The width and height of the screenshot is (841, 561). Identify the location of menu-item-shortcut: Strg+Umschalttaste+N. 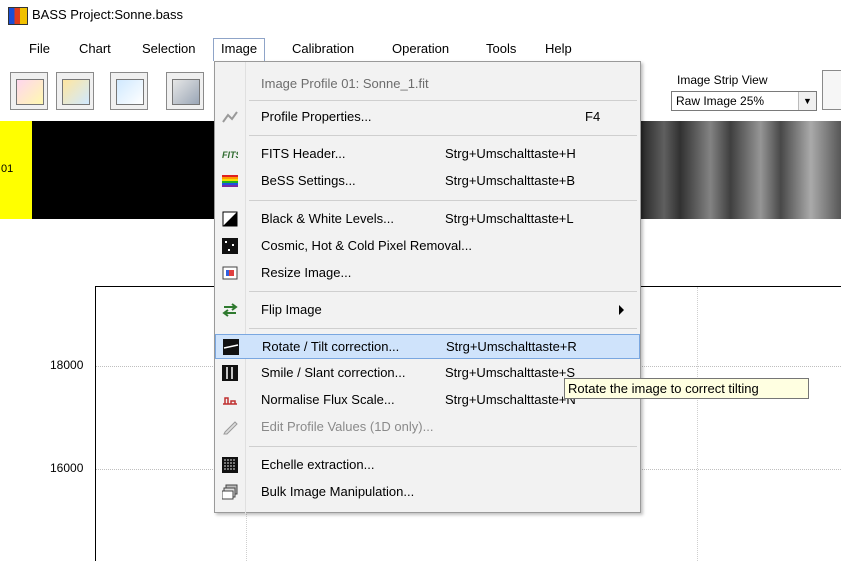
(510, 399).